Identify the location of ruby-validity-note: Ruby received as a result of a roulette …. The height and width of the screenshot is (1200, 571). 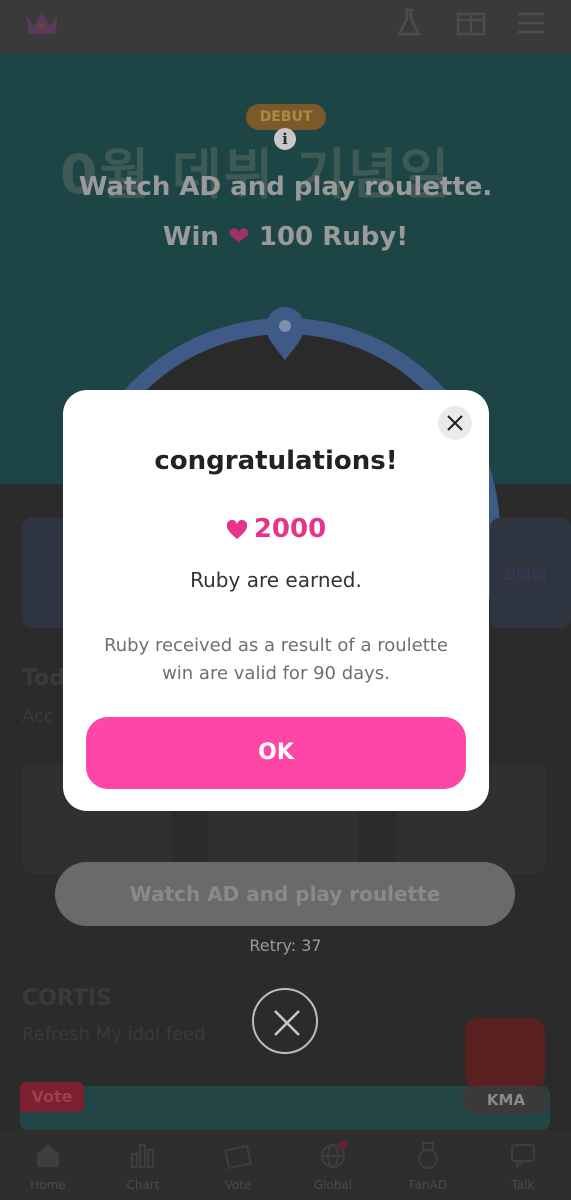
(276, 659).